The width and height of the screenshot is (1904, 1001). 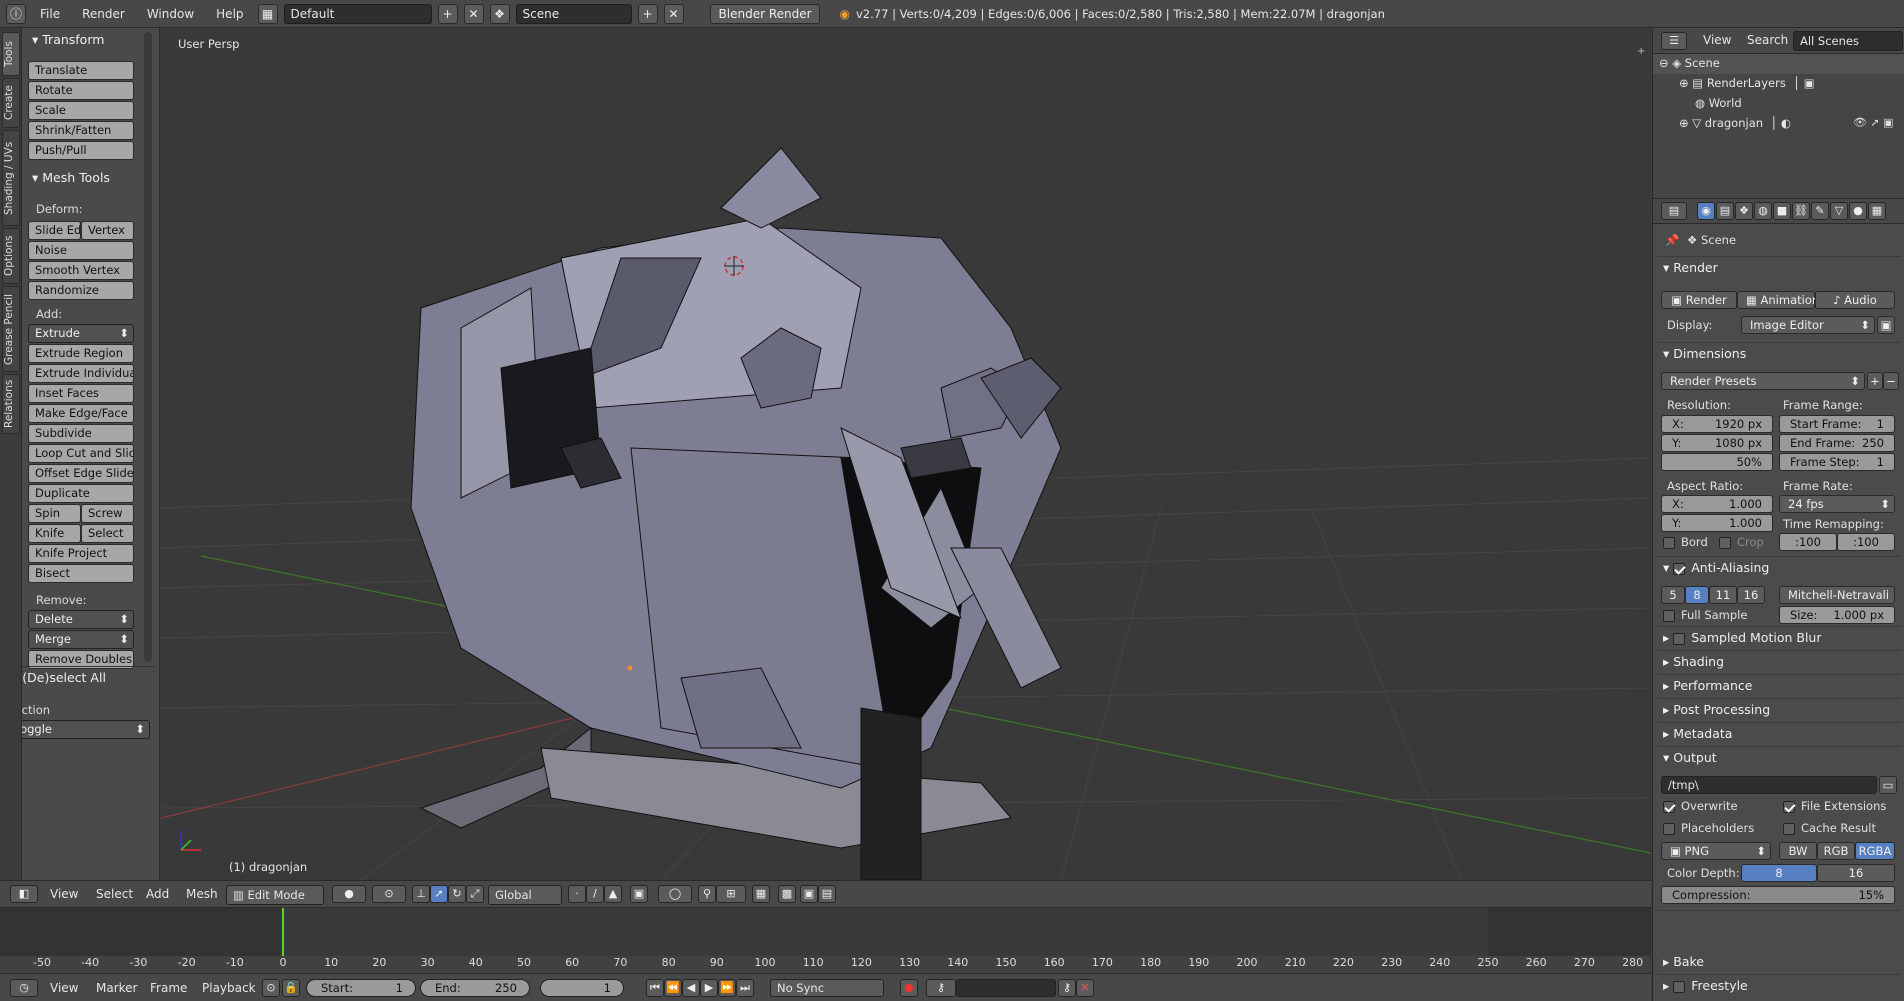 I want to click on aa-samples-5: 5, so click(x=1673, y=595).